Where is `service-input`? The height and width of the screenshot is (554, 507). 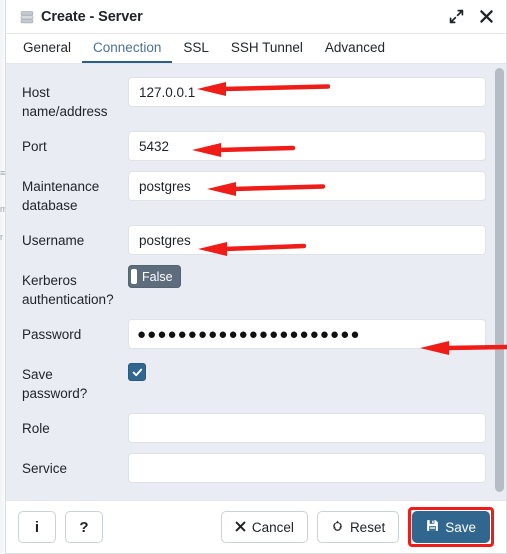
service-input is located at coordinates (307, 468).